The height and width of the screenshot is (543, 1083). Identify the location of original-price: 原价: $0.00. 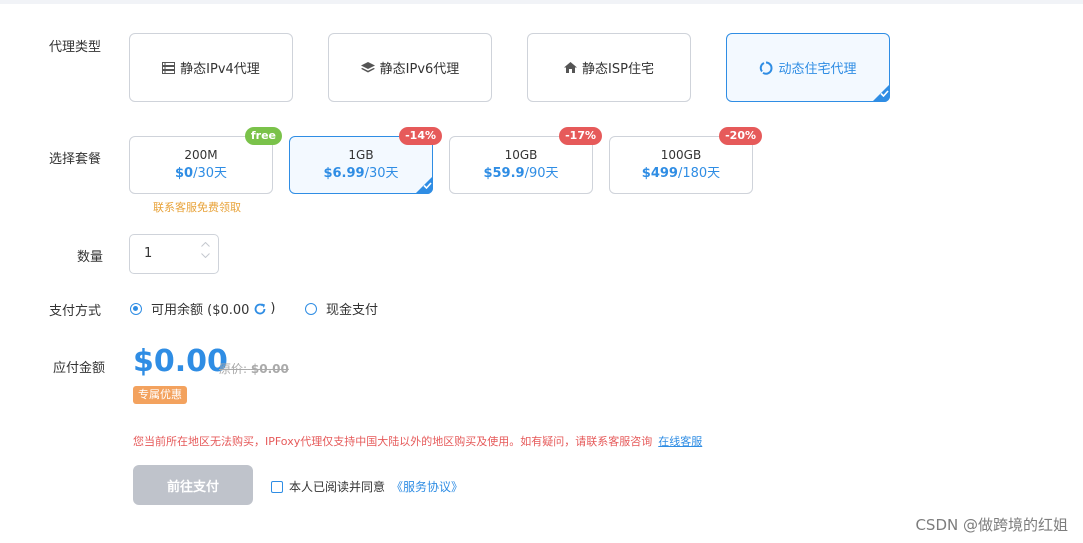
(254, 369).